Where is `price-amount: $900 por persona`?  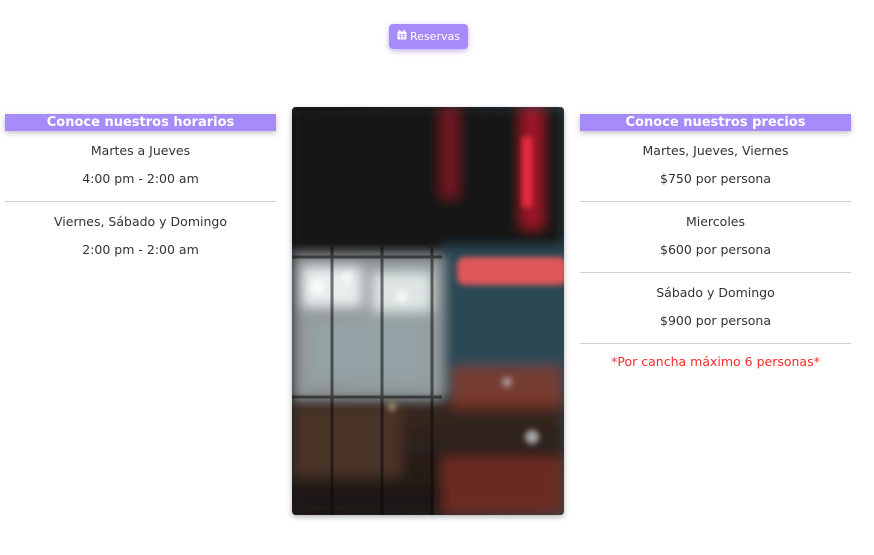 price-amount: $900 por persona is located at coordinates (715, 320).